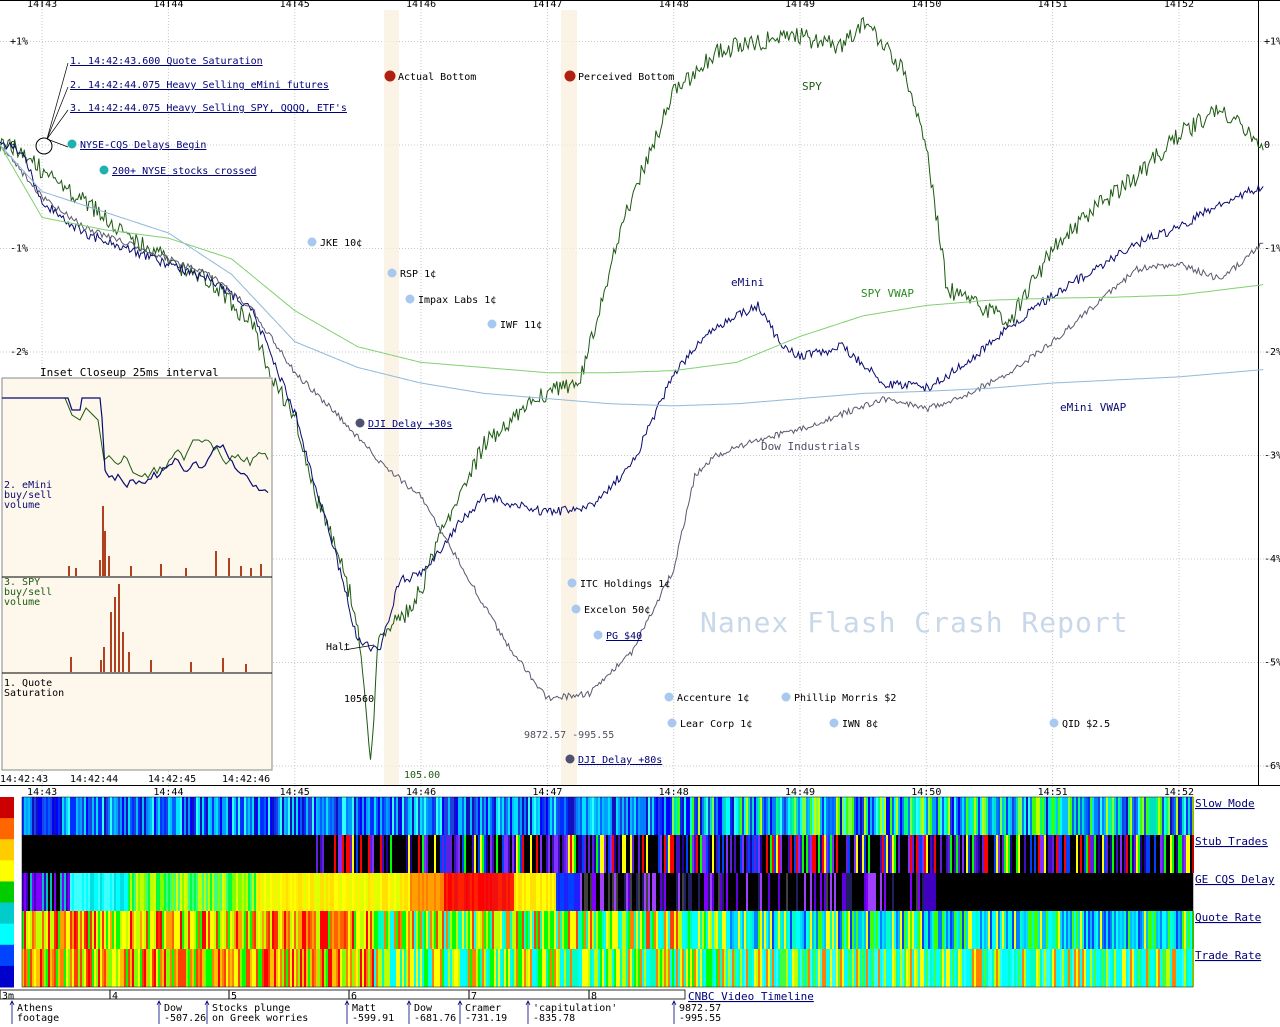 The height and width of the screenshot is (1027, 1280). What do you see at coordinates (390, 76) in the screenshot?
I see `annotation-actual-bottom-dot` at bounding box center [390, 76].